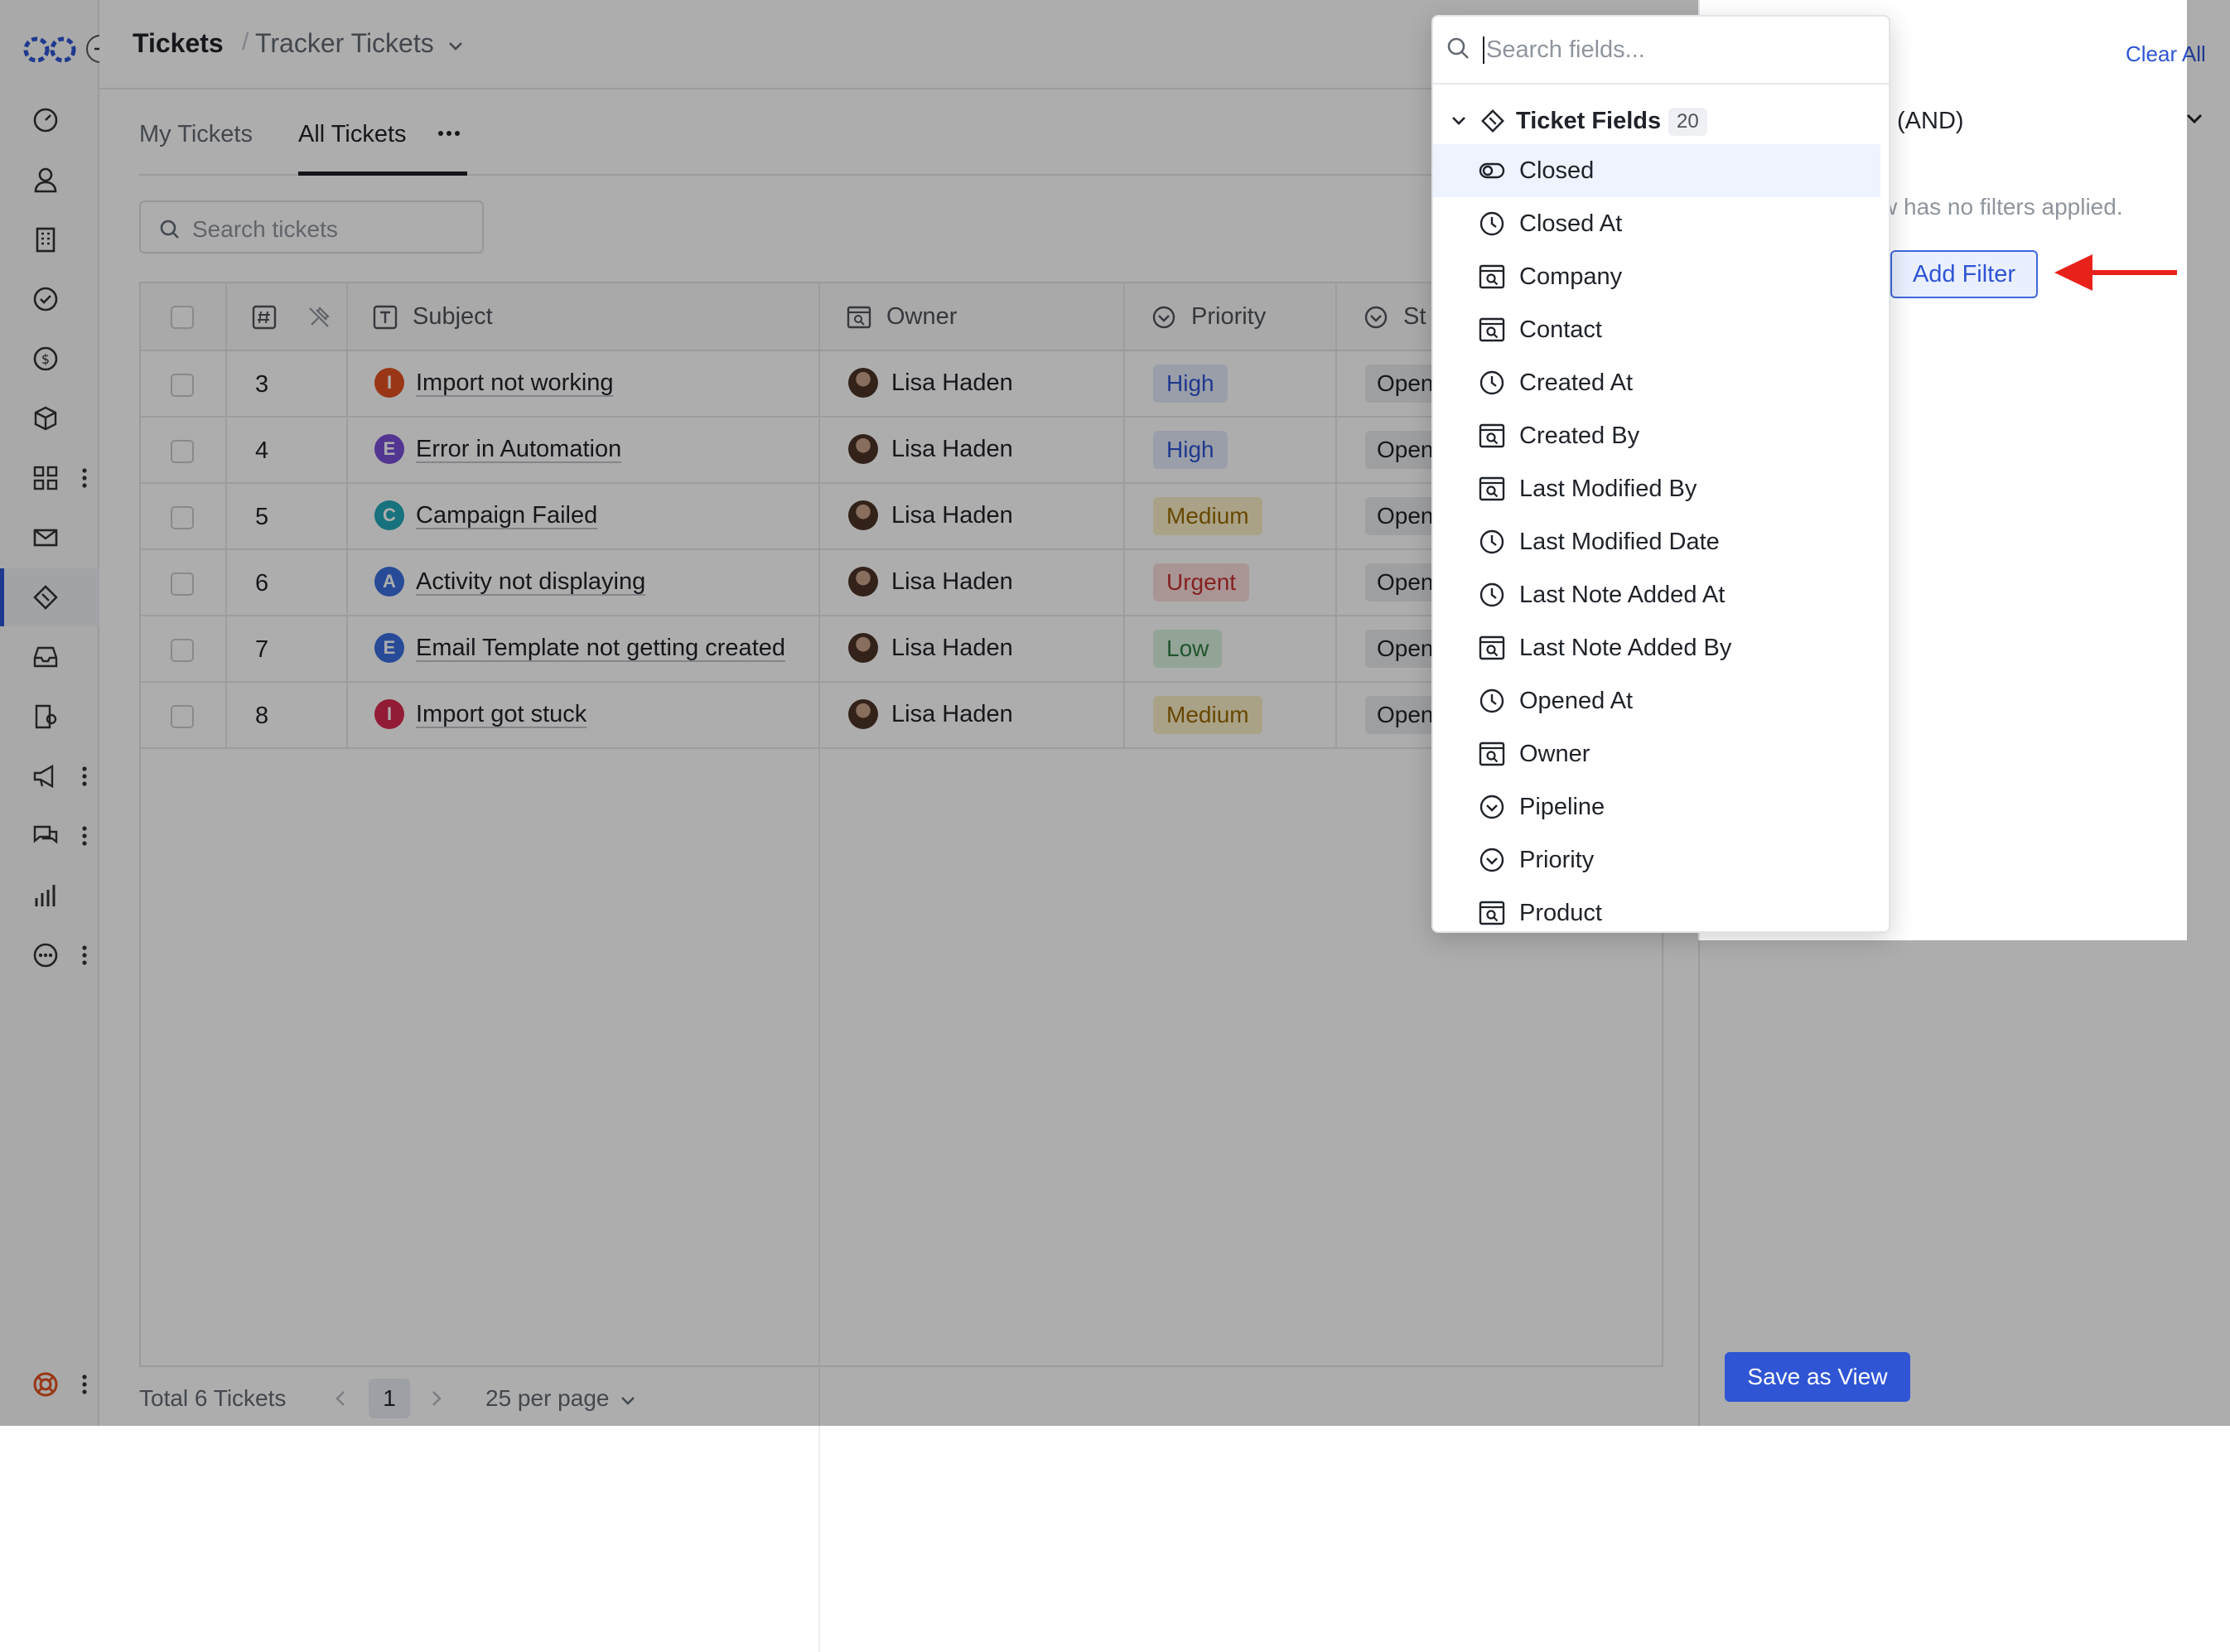  What do you see at coordinates (1231, 316) in the screenshot?
I see `priority-column-header: Priority` at bounding box center [1231, 316].